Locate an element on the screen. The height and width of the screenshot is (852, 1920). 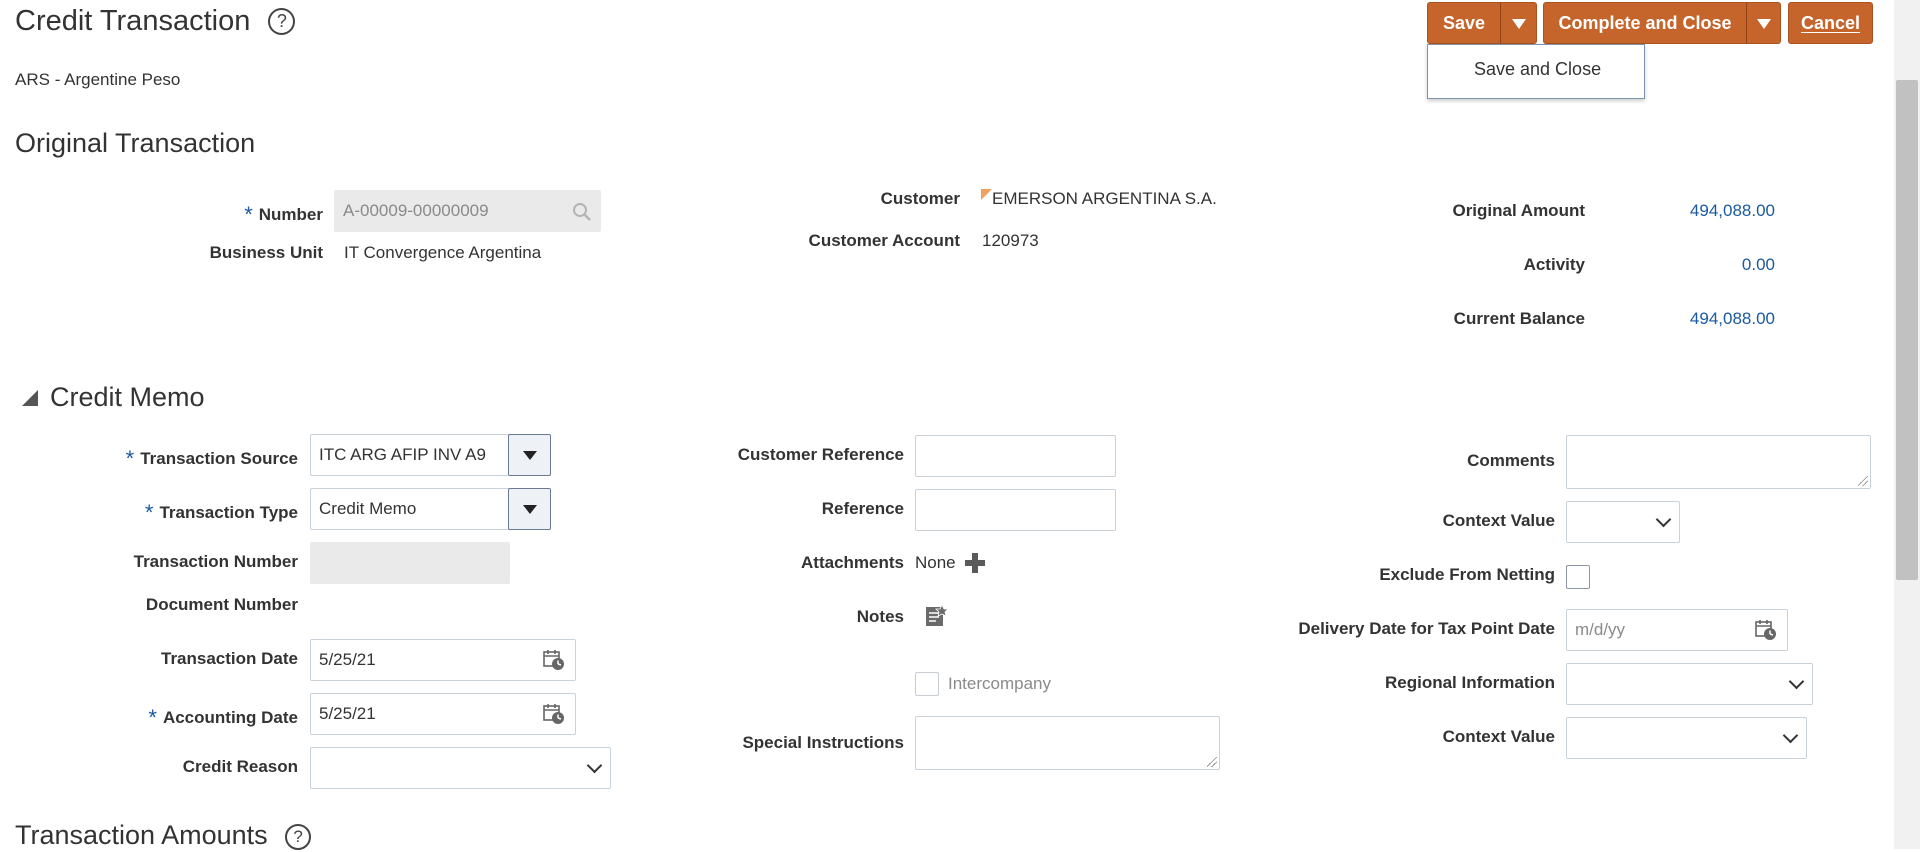
accounting-date-value: 5/25/21 is located at coordinates (347, 713).